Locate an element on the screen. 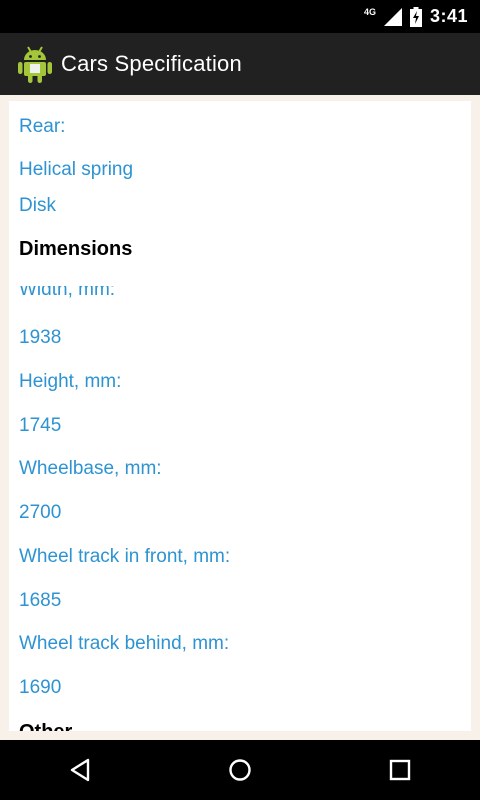  height-value: 1745 is located at coordinates (40, 425).